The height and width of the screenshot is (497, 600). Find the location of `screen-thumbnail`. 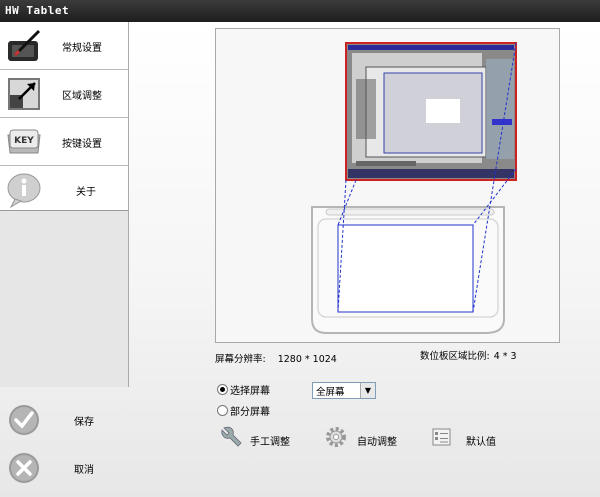

screen-thumbnail is located at coordinates (431, 111).